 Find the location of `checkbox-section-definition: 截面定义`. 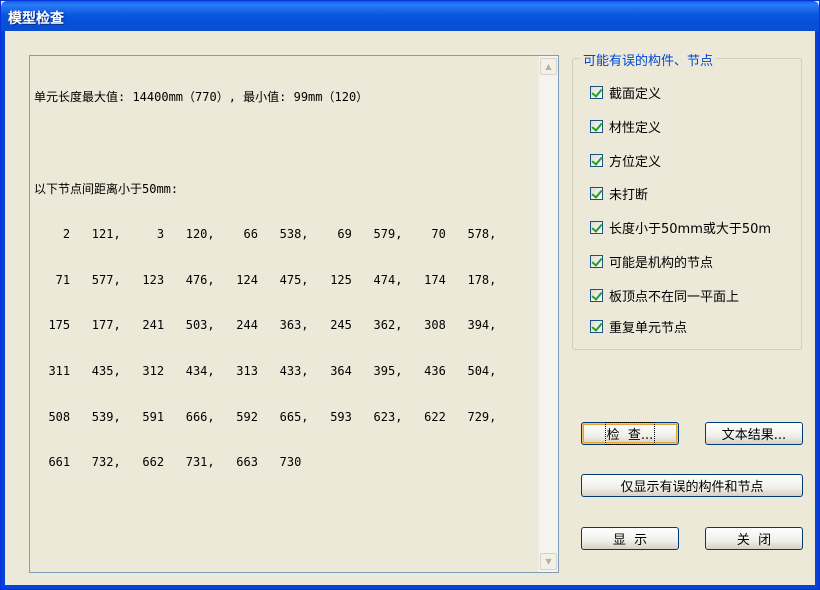

checkbox-section-definition: 截面定义 is located at coordinates (626, 92).